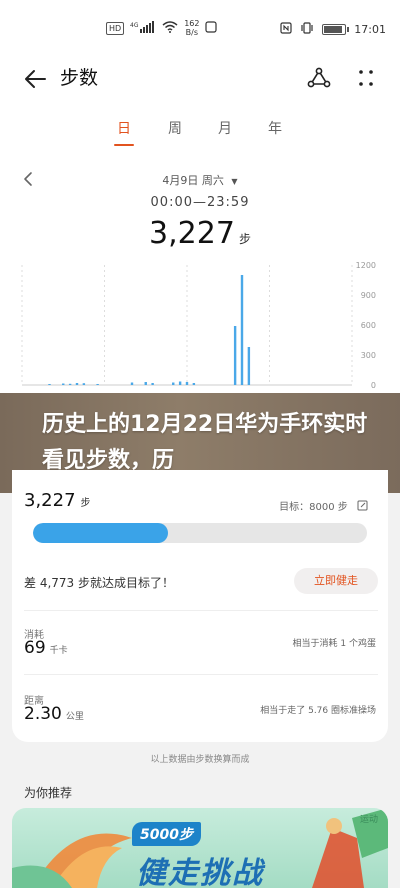 This screenshot has height=888, width=400. I want to click on goal-progress-bar, so click(200, 533).